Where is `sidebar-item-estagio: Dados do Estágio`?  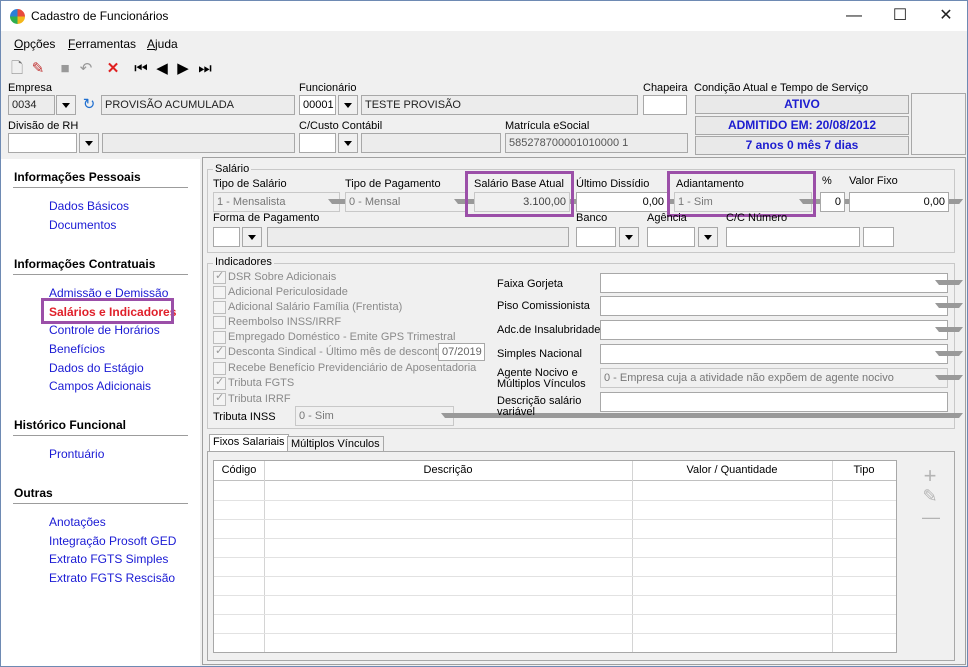
sidebar-item-estagio: Dados do Estágio is located at coordinates (96, 368).